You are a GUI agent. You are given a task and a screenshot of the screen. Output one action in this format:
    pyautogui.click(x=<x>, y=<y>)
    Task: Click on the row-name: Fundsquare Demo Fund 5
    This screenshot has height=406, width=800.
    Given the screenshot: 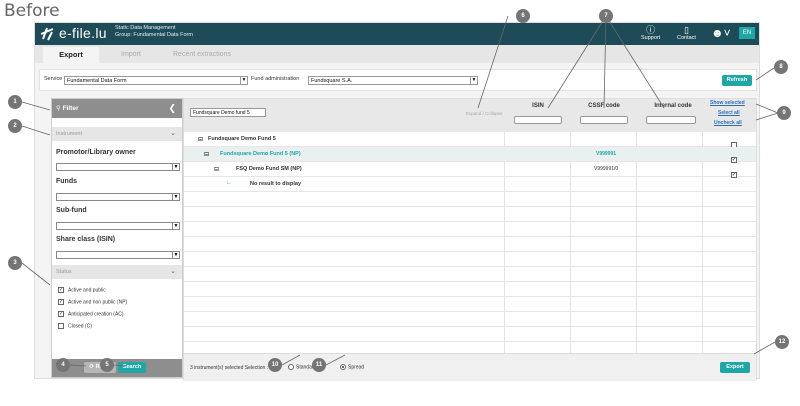 What is the action you would take?
    pyautogui.click(x=242, y=139)
    